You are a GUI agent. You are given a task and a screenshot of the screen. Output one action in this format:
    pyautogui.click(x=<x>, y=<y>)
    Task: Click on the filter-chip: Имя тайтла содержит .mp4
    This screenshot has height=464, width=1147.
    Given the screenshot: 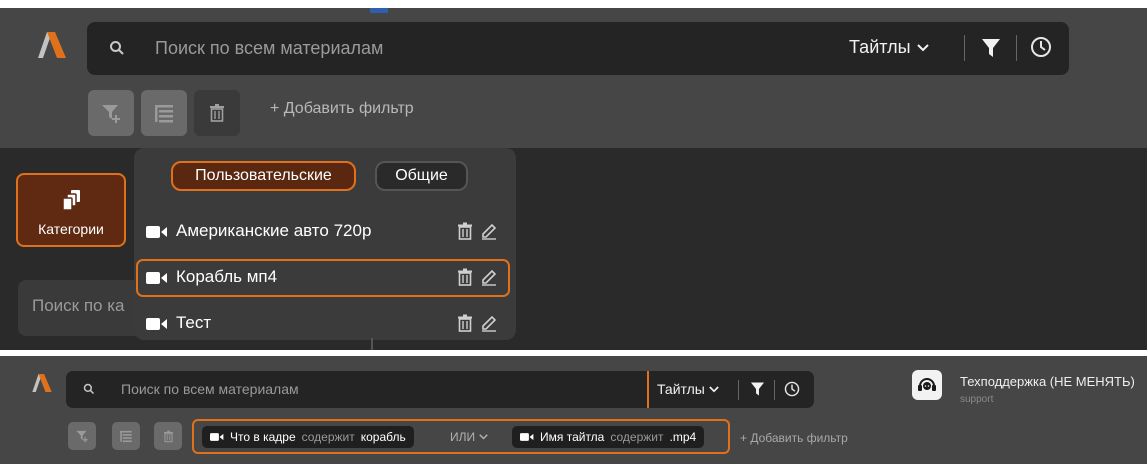 What is the action you would take?
    pyautogui.click(x=608, y=437)
    